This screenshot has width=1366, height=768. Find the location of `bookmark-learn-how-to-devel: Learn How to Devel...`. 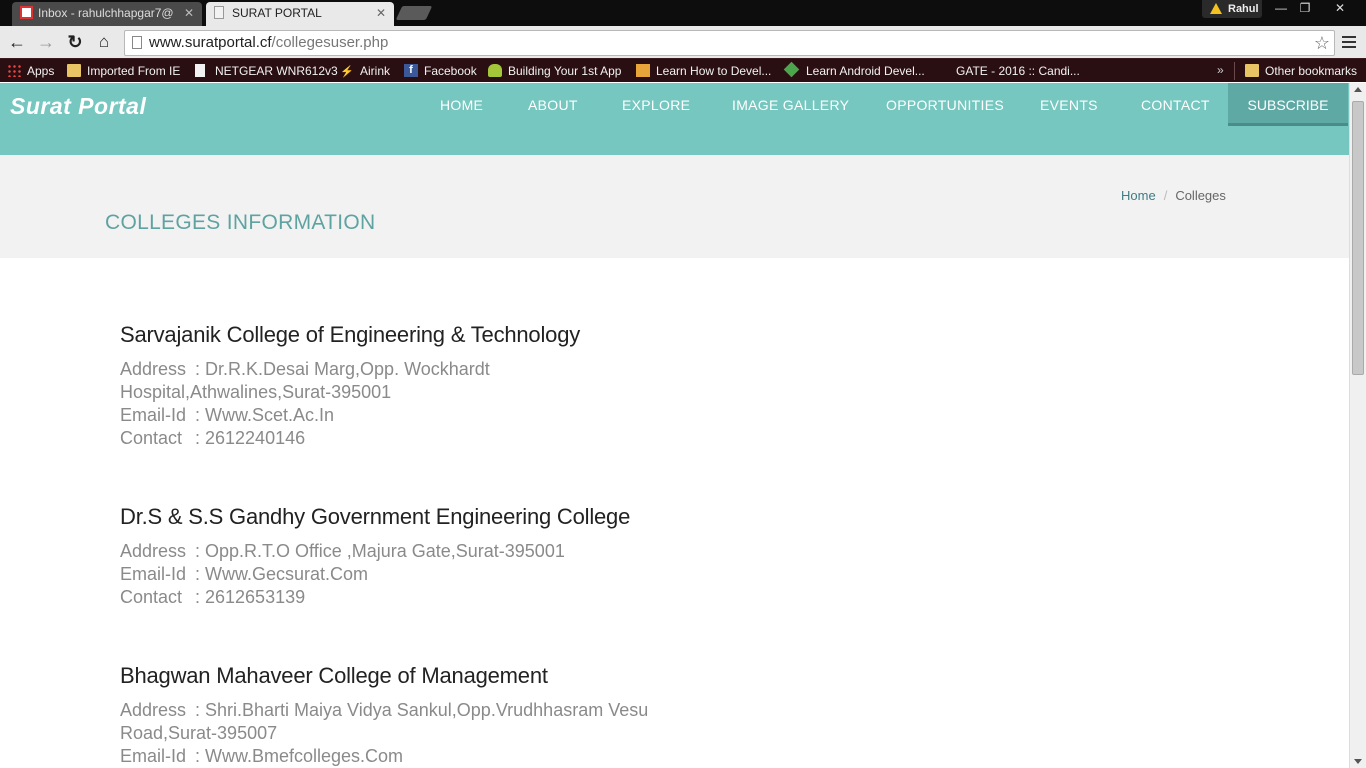

bookmark-learn-how-to-devel: Learn How to Devel... is located at coordinates (703, 71).